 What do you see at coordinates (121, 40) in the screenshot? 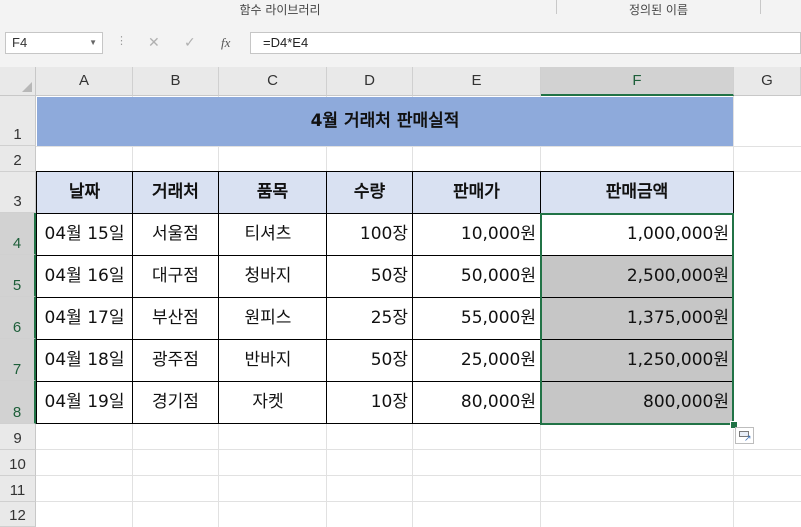
I see `formula-bar-grip-icon: ⋮` at bounding box center [121, 40].